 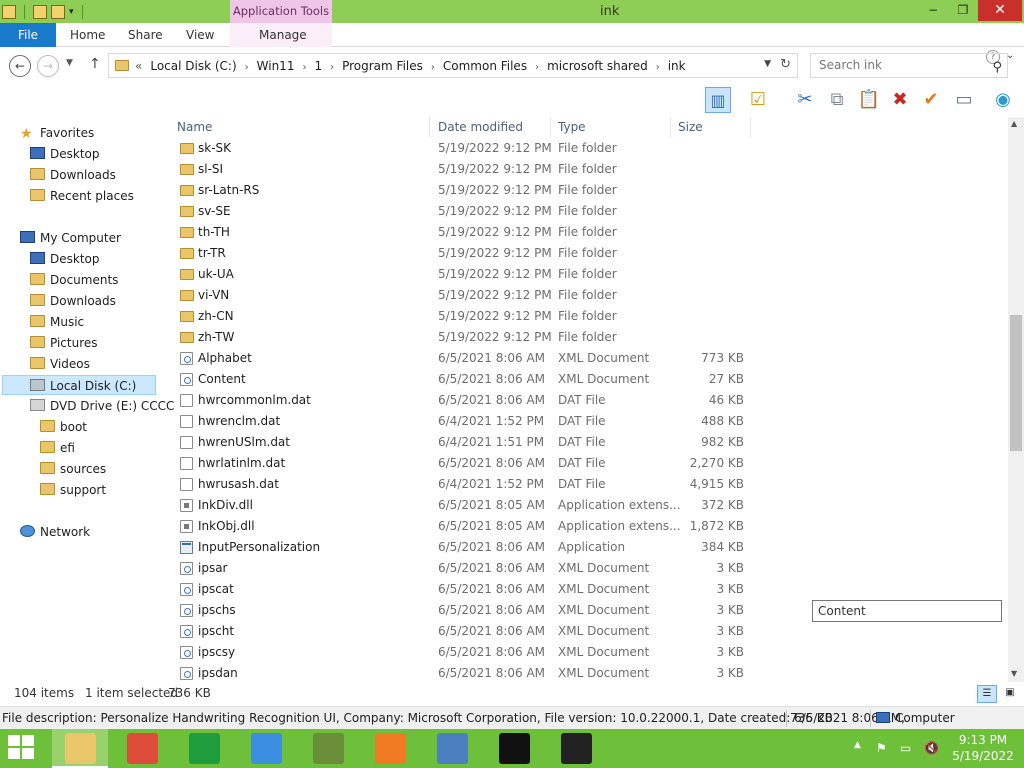 I want to click on nav-computer-item: Documents, so click(x=74, y=280).